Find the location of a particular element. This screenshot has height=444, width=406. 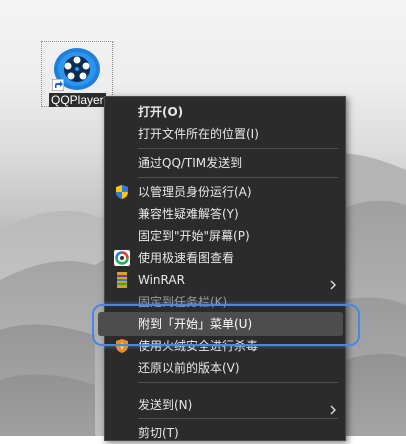

menu-item-label: 兼容性疑难解答(Y) is located at coordinates (188, 214).